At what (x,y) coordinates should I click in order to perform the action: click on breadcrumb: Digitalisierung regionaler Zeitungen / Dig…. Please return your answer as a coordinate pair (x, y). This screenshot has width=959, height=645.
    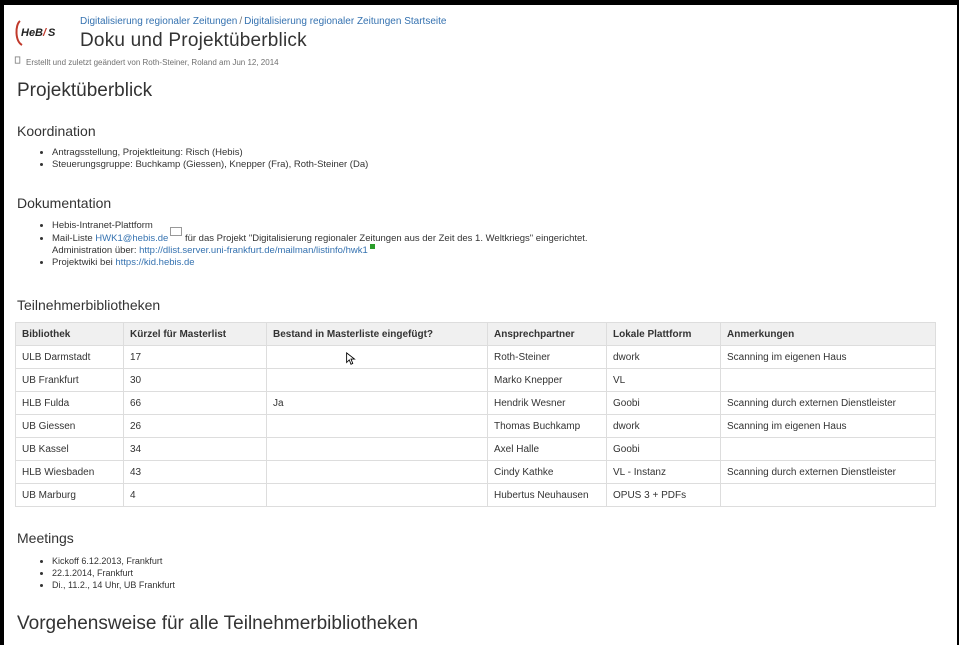
    Looking at the image, I should click on (263, 21).